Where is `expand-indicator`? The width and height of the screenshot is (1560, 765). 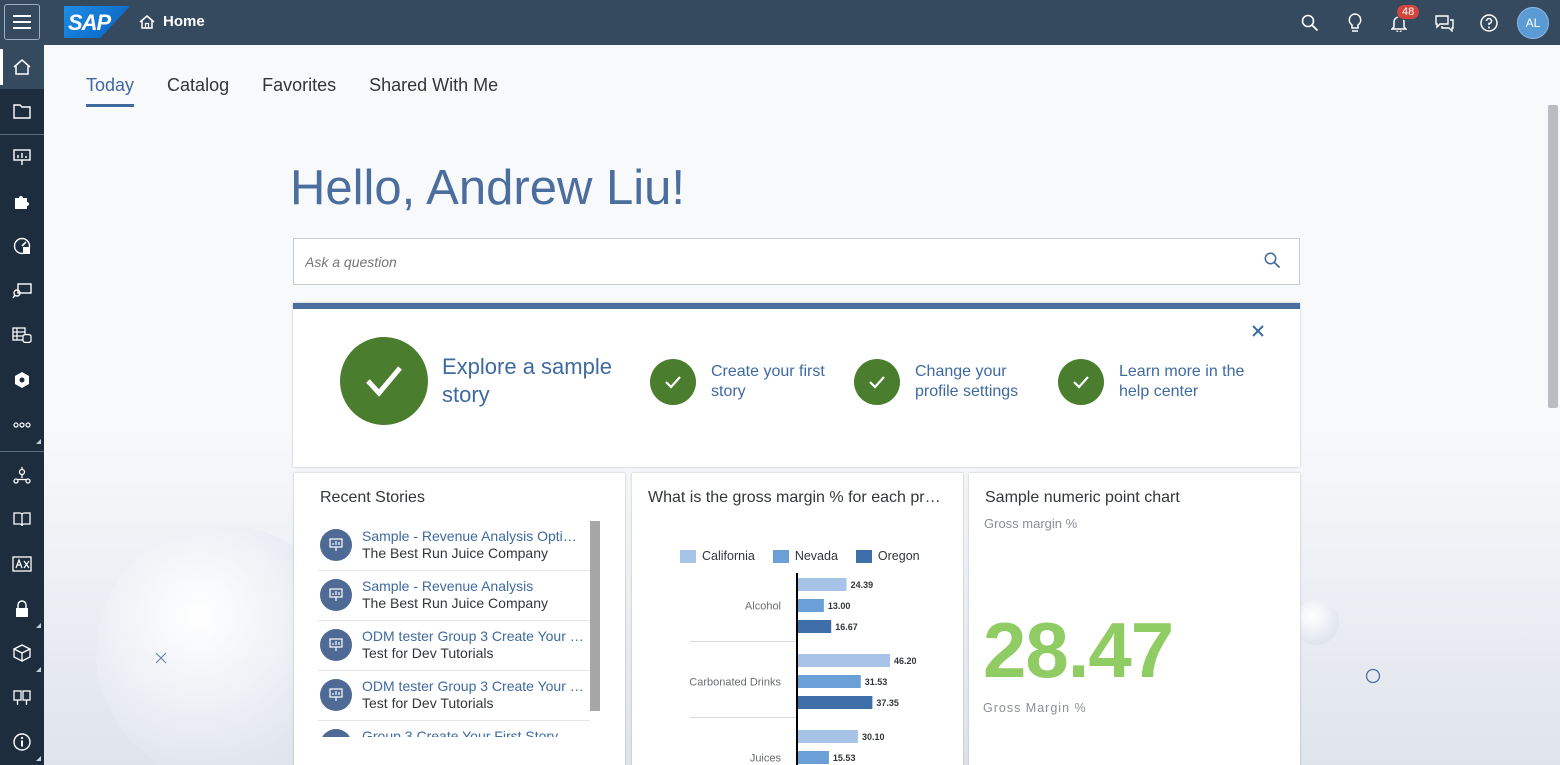
expand-indicator is located at coordinates (38, 669).